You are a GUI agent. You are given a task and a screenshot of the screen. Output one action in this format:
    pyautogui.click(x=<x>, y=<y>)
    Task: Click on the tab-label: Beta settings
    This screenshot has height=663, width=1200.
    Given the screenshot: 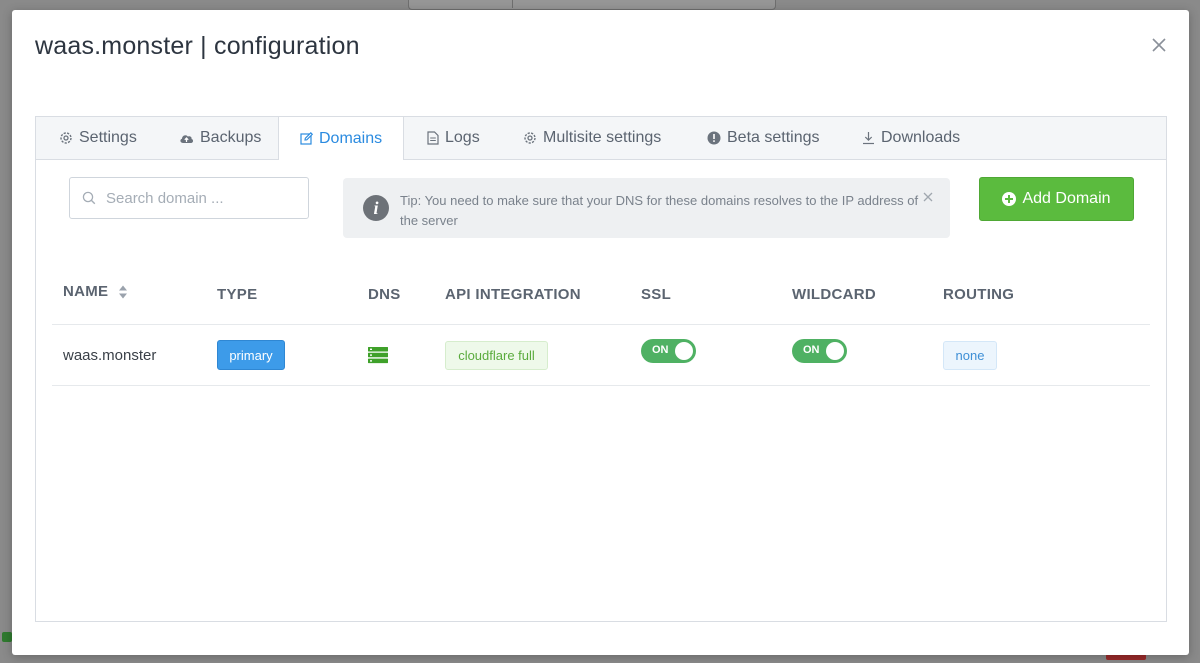 What is the action you would take?
    pyautogui.click(x=773, y=137)
    